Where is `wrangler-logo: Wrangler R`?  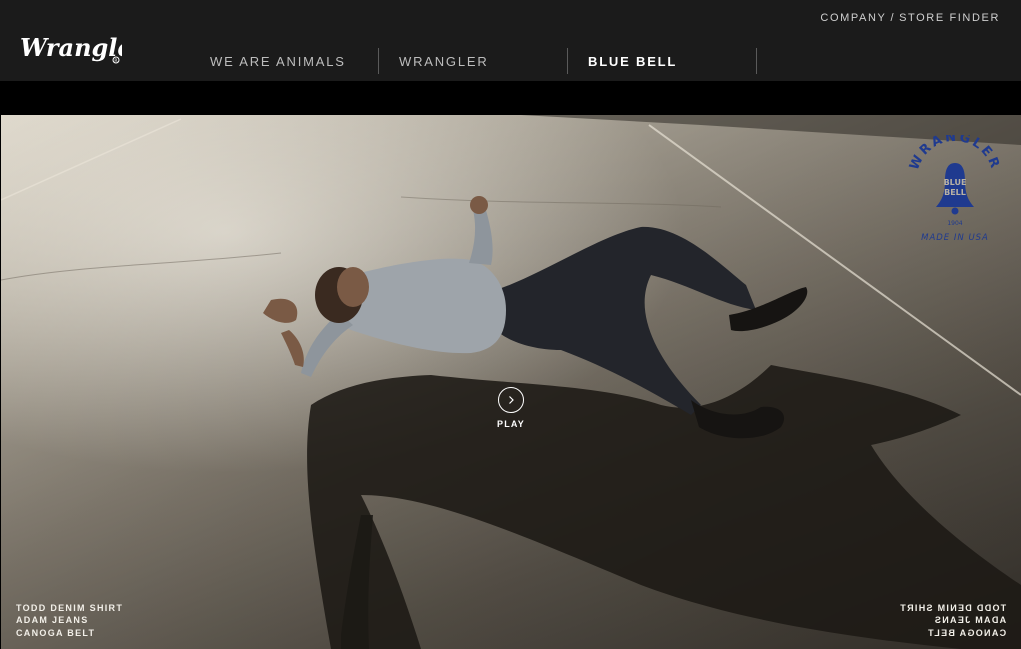
wrangler-logo: Wrangler R is located at coordinates (70, 49).